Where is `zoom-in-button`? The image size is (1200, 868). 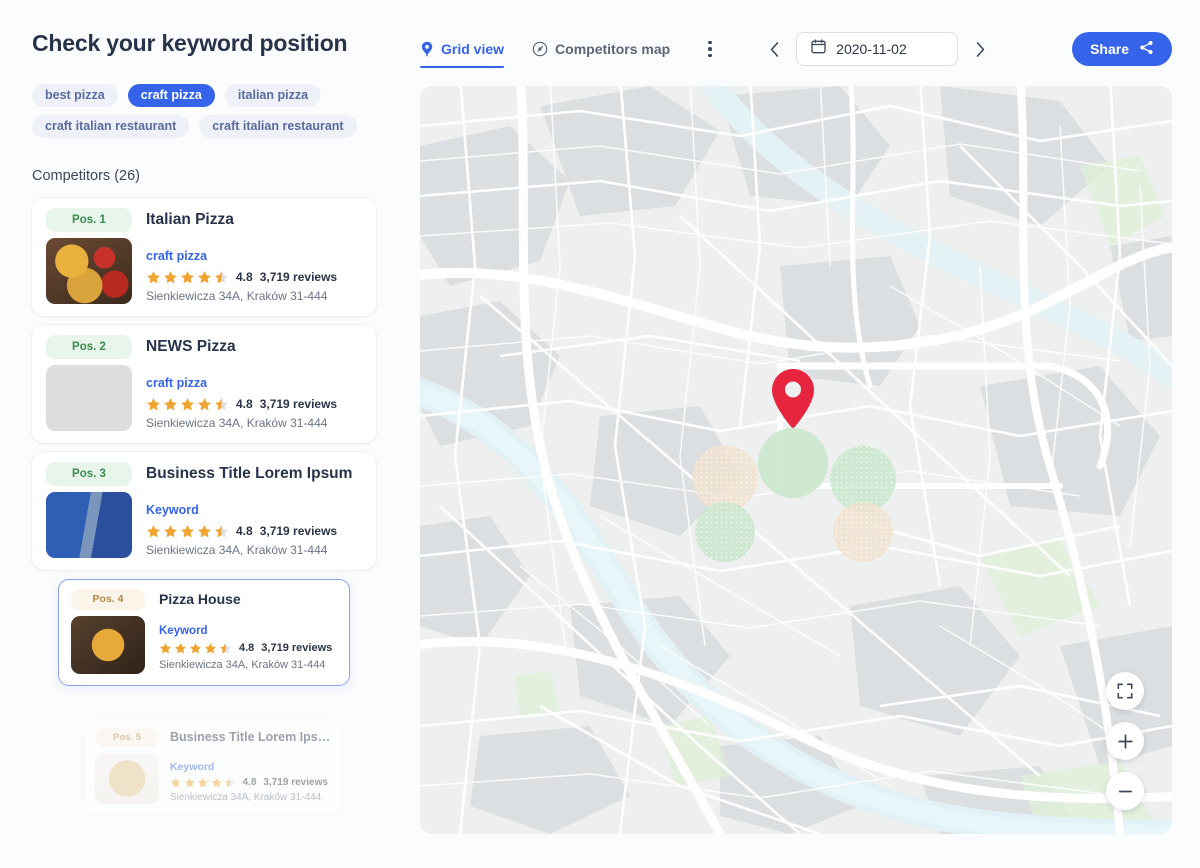
zoom-in-button is located at coordinates (1125, 741).